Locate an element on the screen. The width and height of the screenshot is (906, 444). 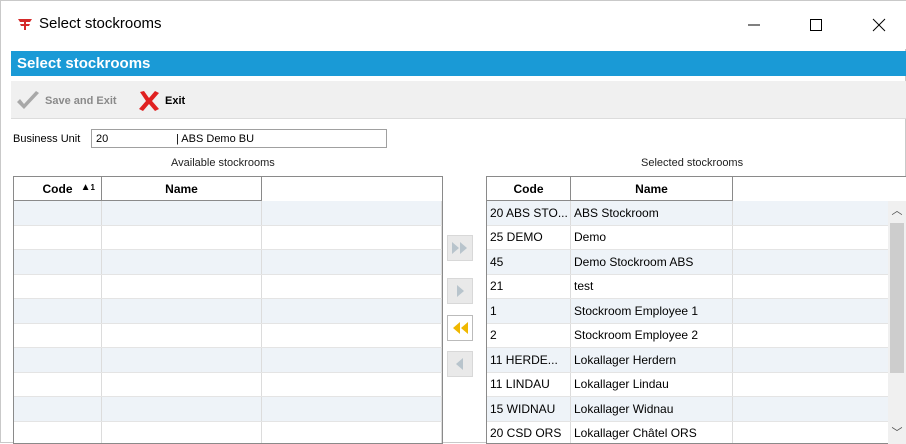
red-x-icon is located at coordinates (149, 101).